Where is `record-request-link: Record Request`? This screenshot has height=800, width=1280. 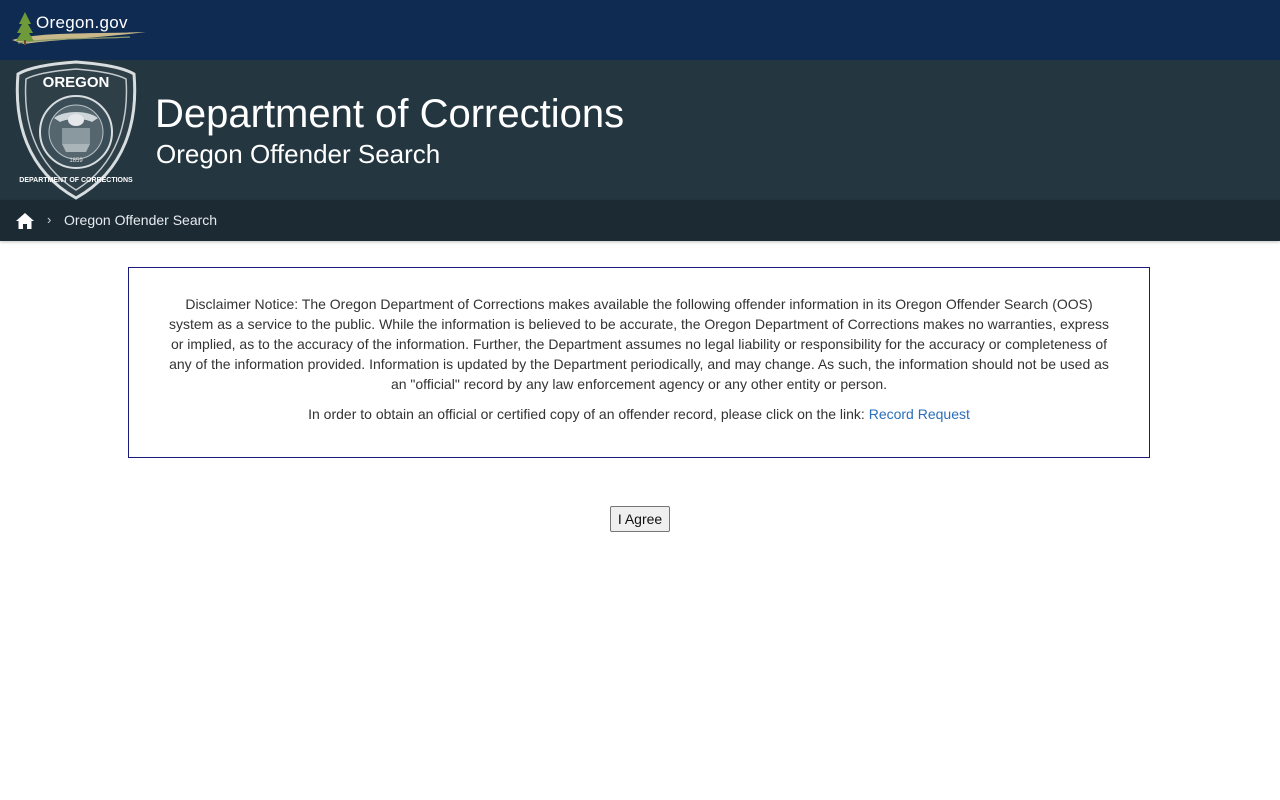
record-request-link: Record Request is located at coordinates (919, 414).